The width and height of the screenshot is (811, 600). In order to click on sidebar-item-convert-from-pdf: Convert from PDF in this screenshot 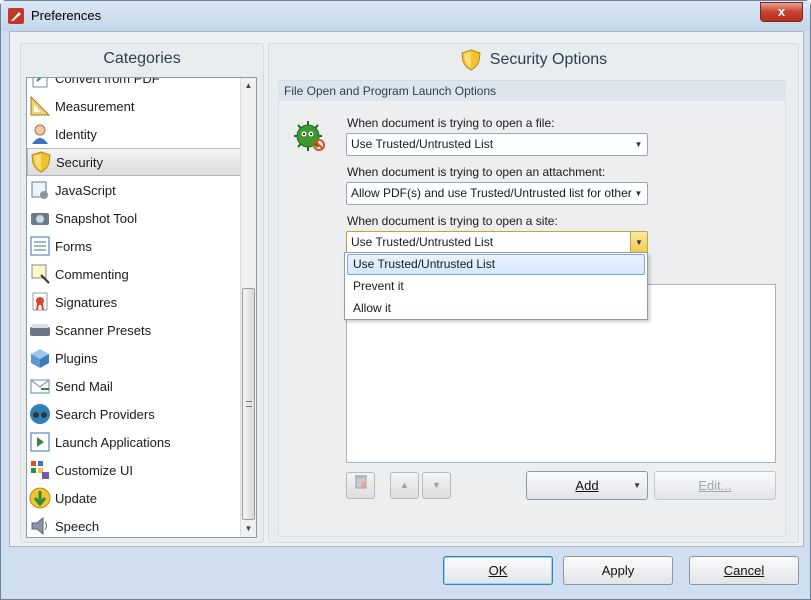, I will do `click(134, 84)`.